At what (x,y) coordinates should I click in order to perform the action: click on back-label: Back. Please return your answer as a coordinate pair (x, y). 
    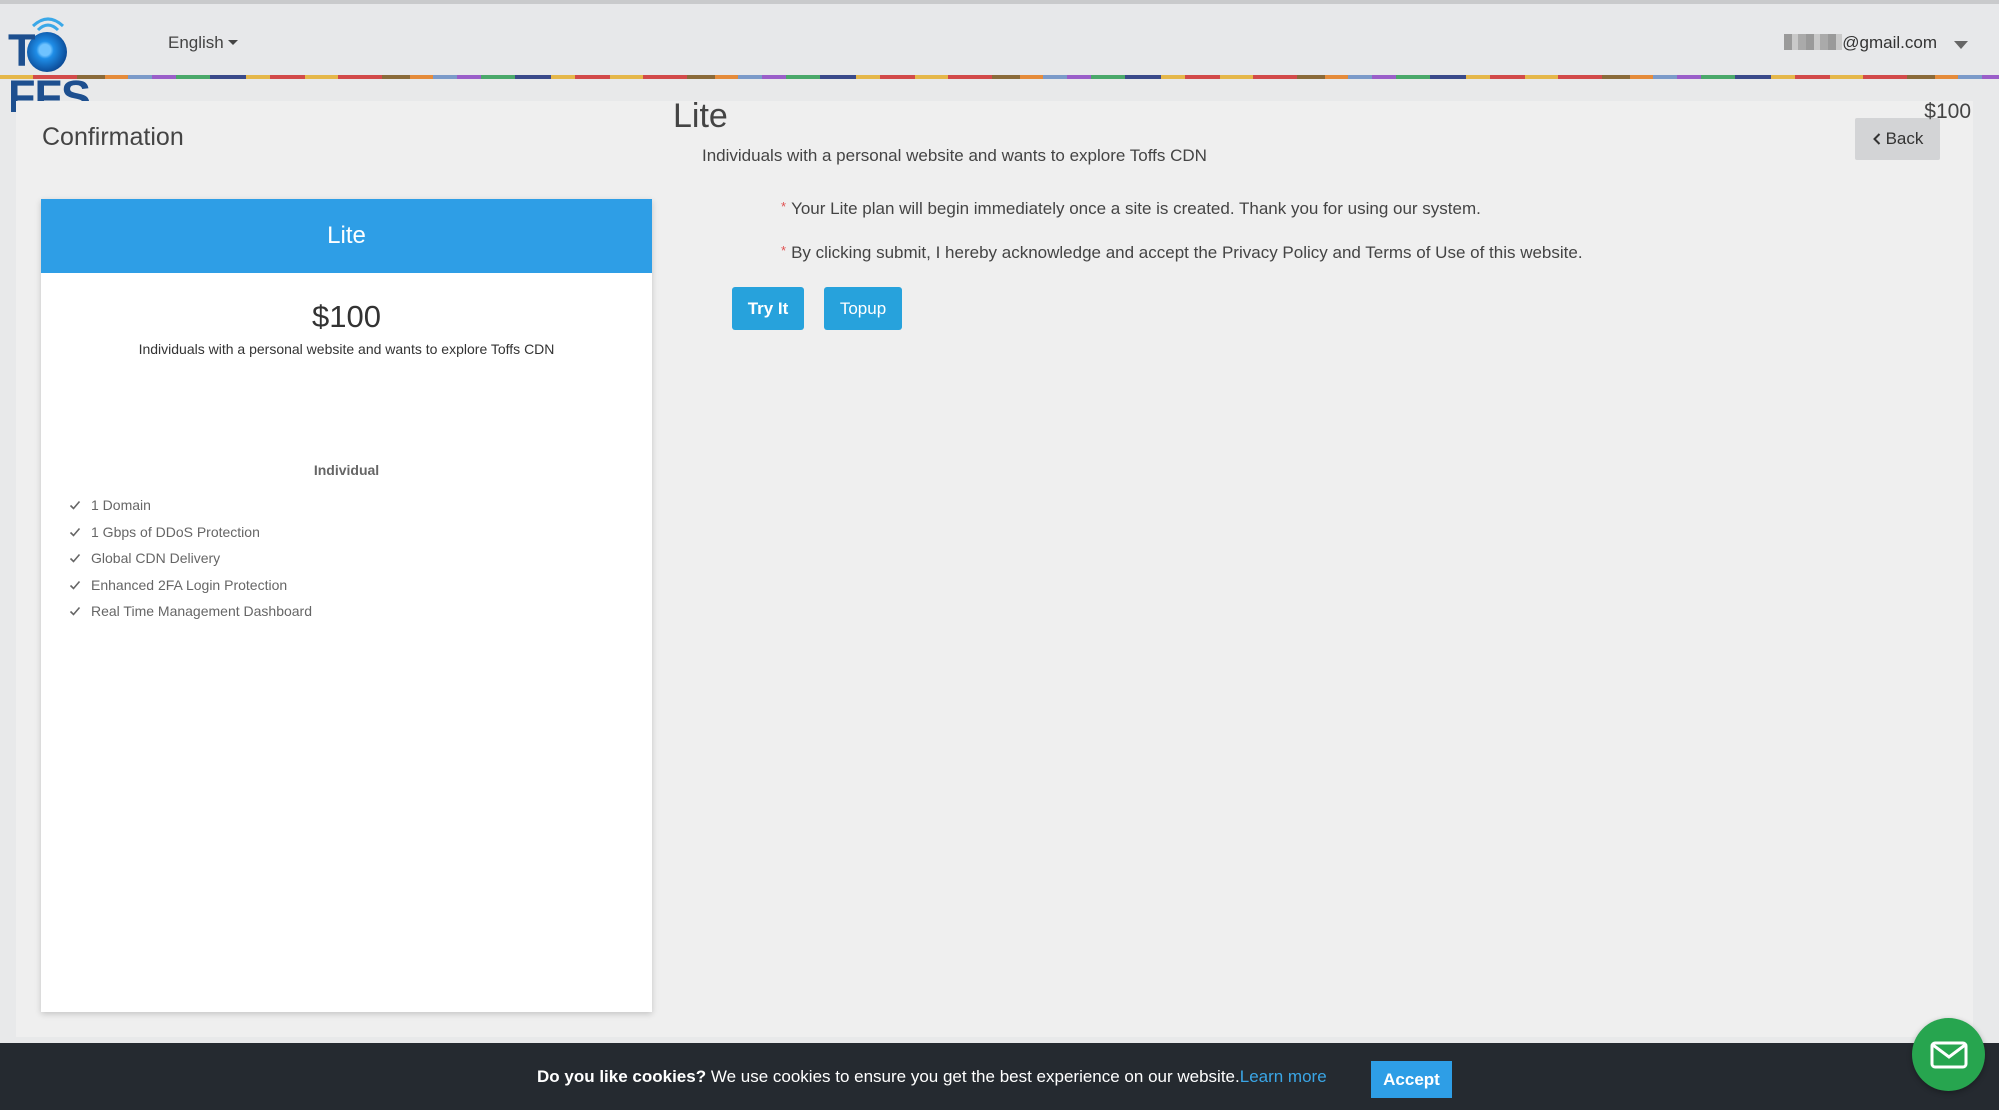
    Looking at the image, I should click on (1904, 138).